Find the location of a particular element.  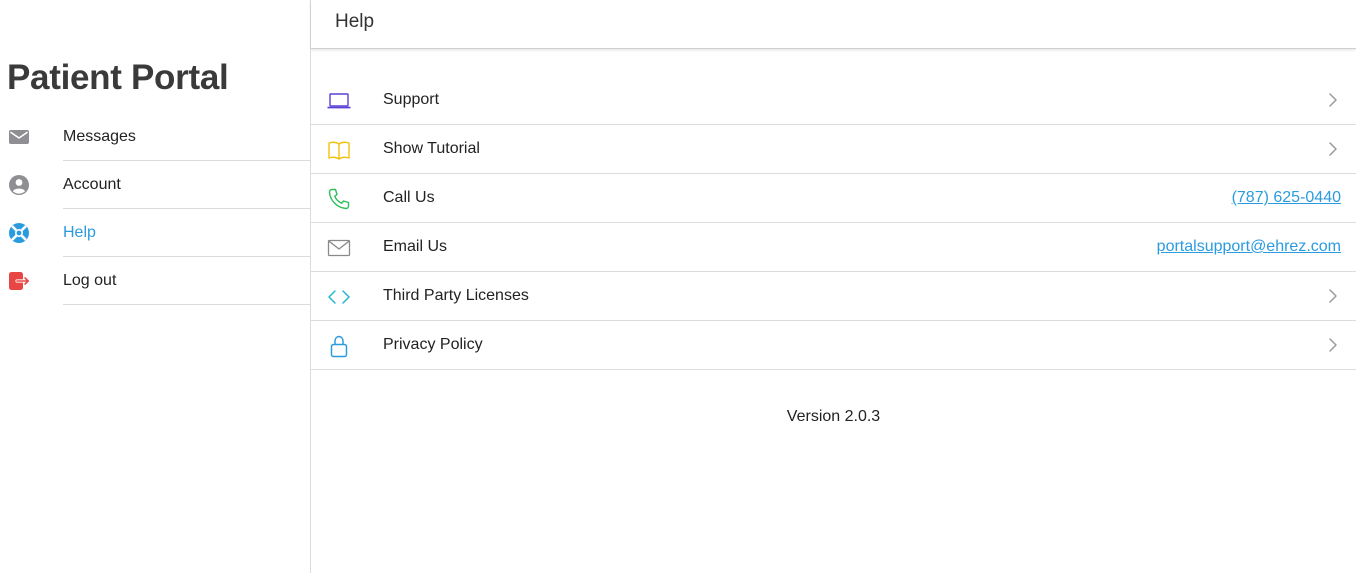

sidebar-item-help: Help is located at coordinates (155, 233).